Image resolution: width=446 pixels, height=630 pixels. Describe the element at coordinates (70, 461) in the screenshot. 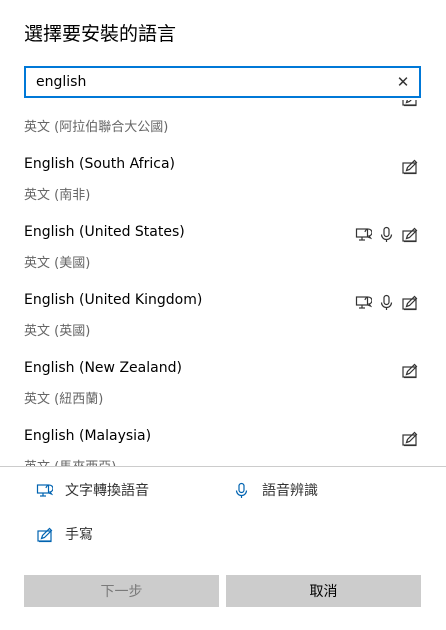

I see `language-native-name: 英文 (馬來西亞)` at that location.